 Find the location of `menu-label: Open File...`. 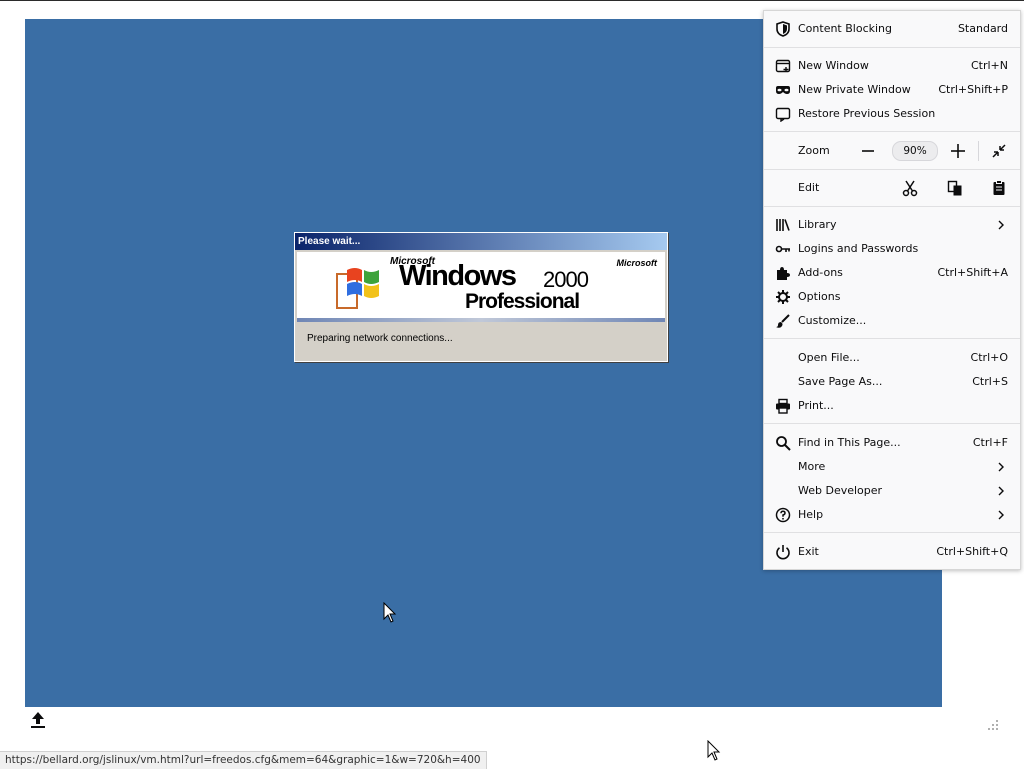

menu-label: Open File... is located at coordinates (829, 357).